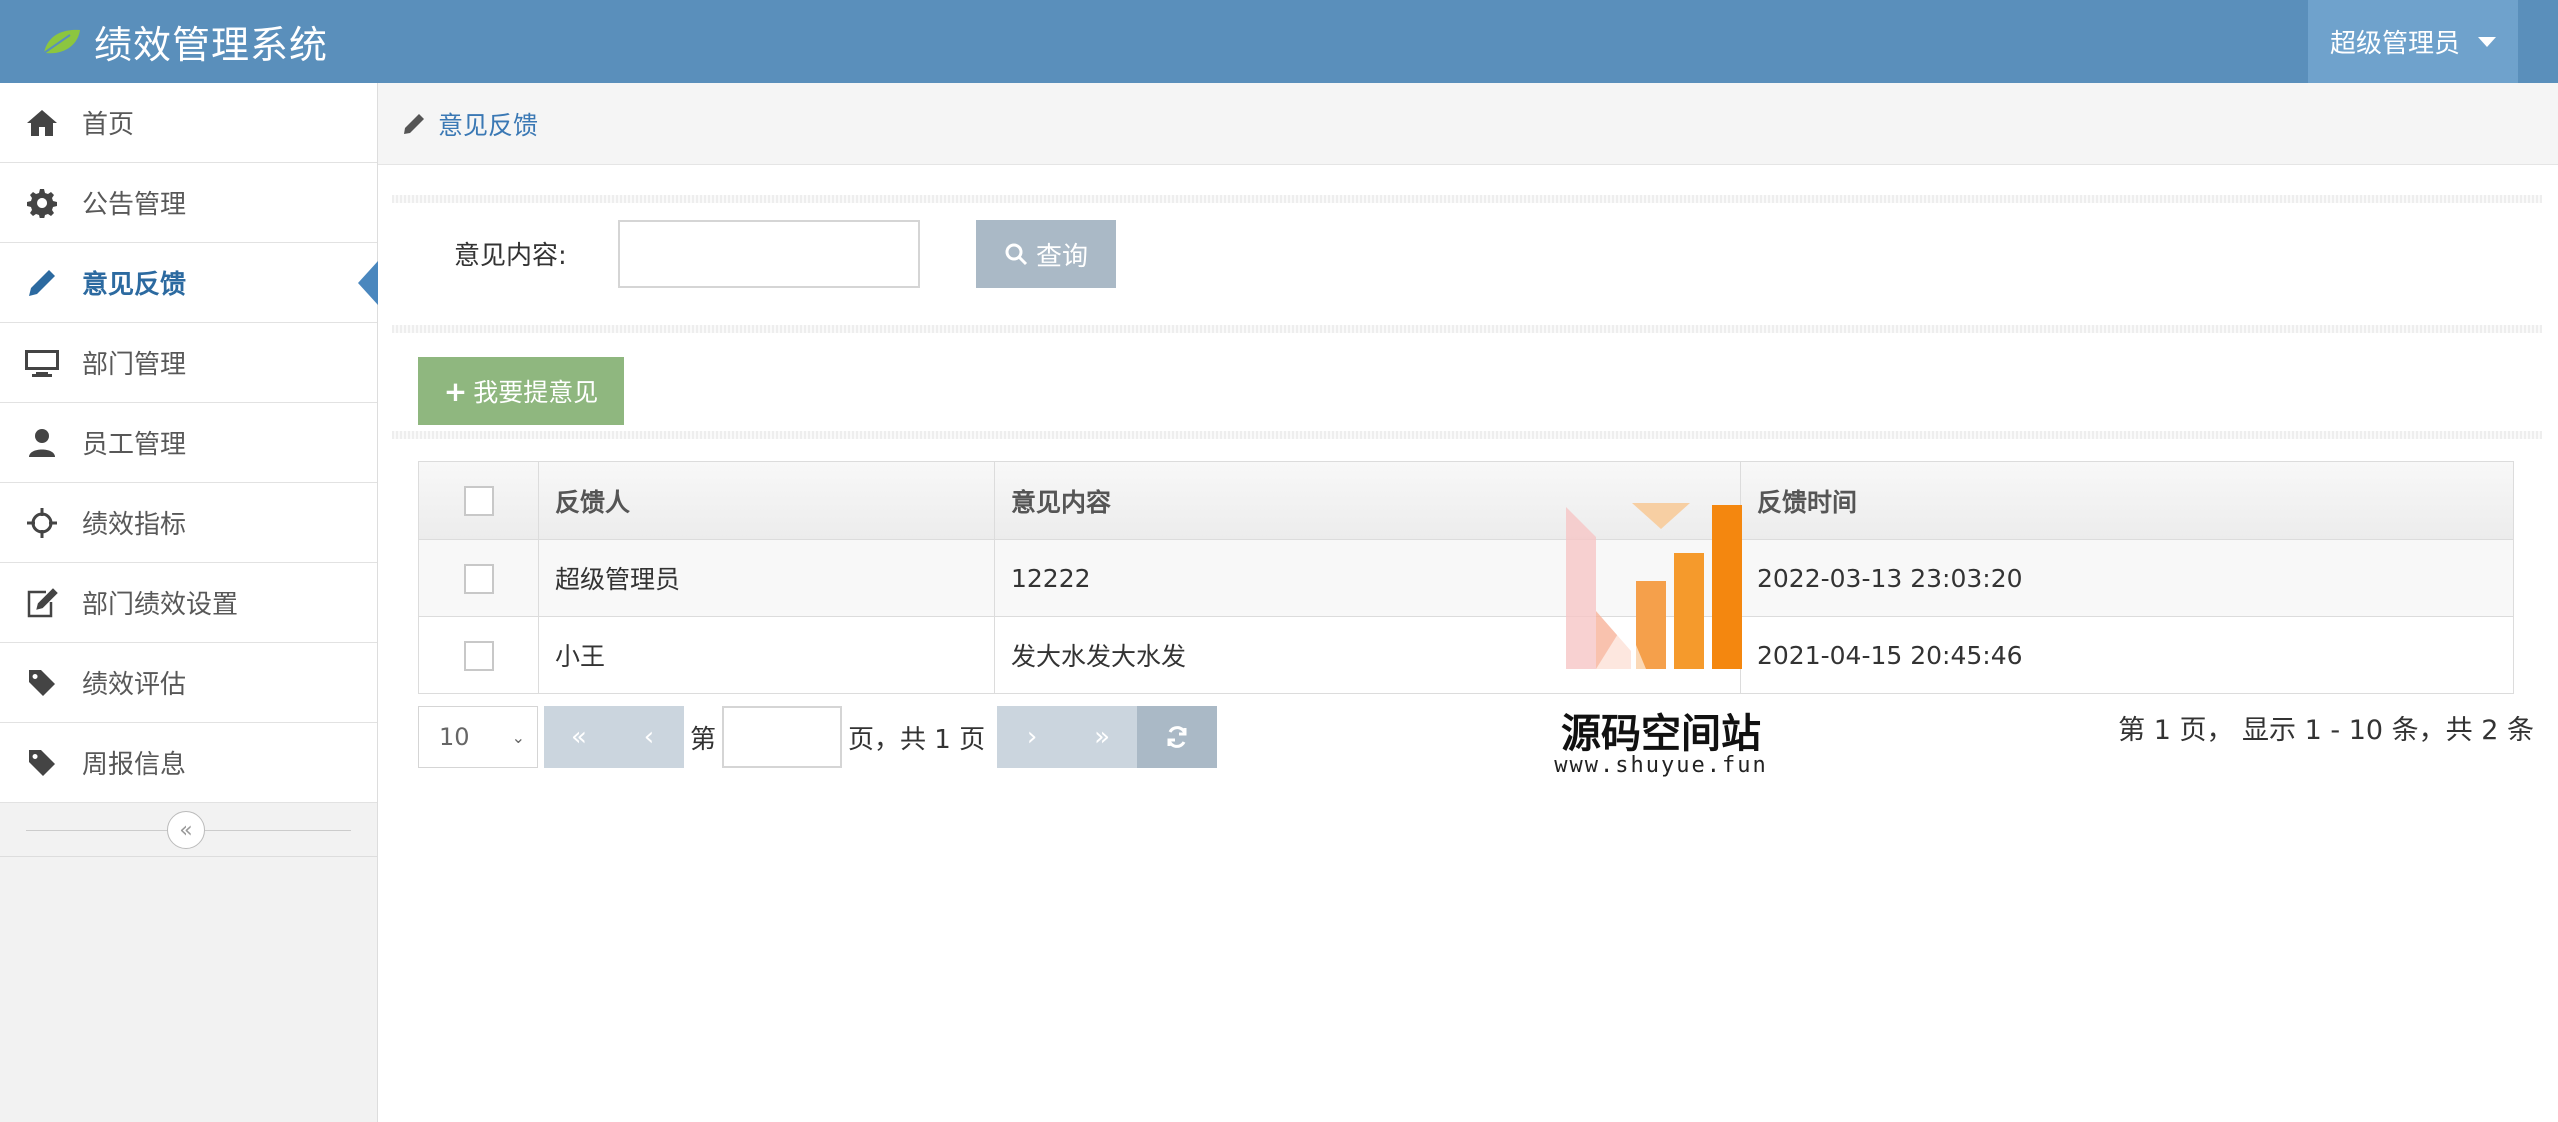 The height and width of the screenshot is (1122, 2558). What do you see at coordinates (766, 500) in the screenshot?
I see `column-header-submitter: 反馈人` at bounding box center [766, 500].